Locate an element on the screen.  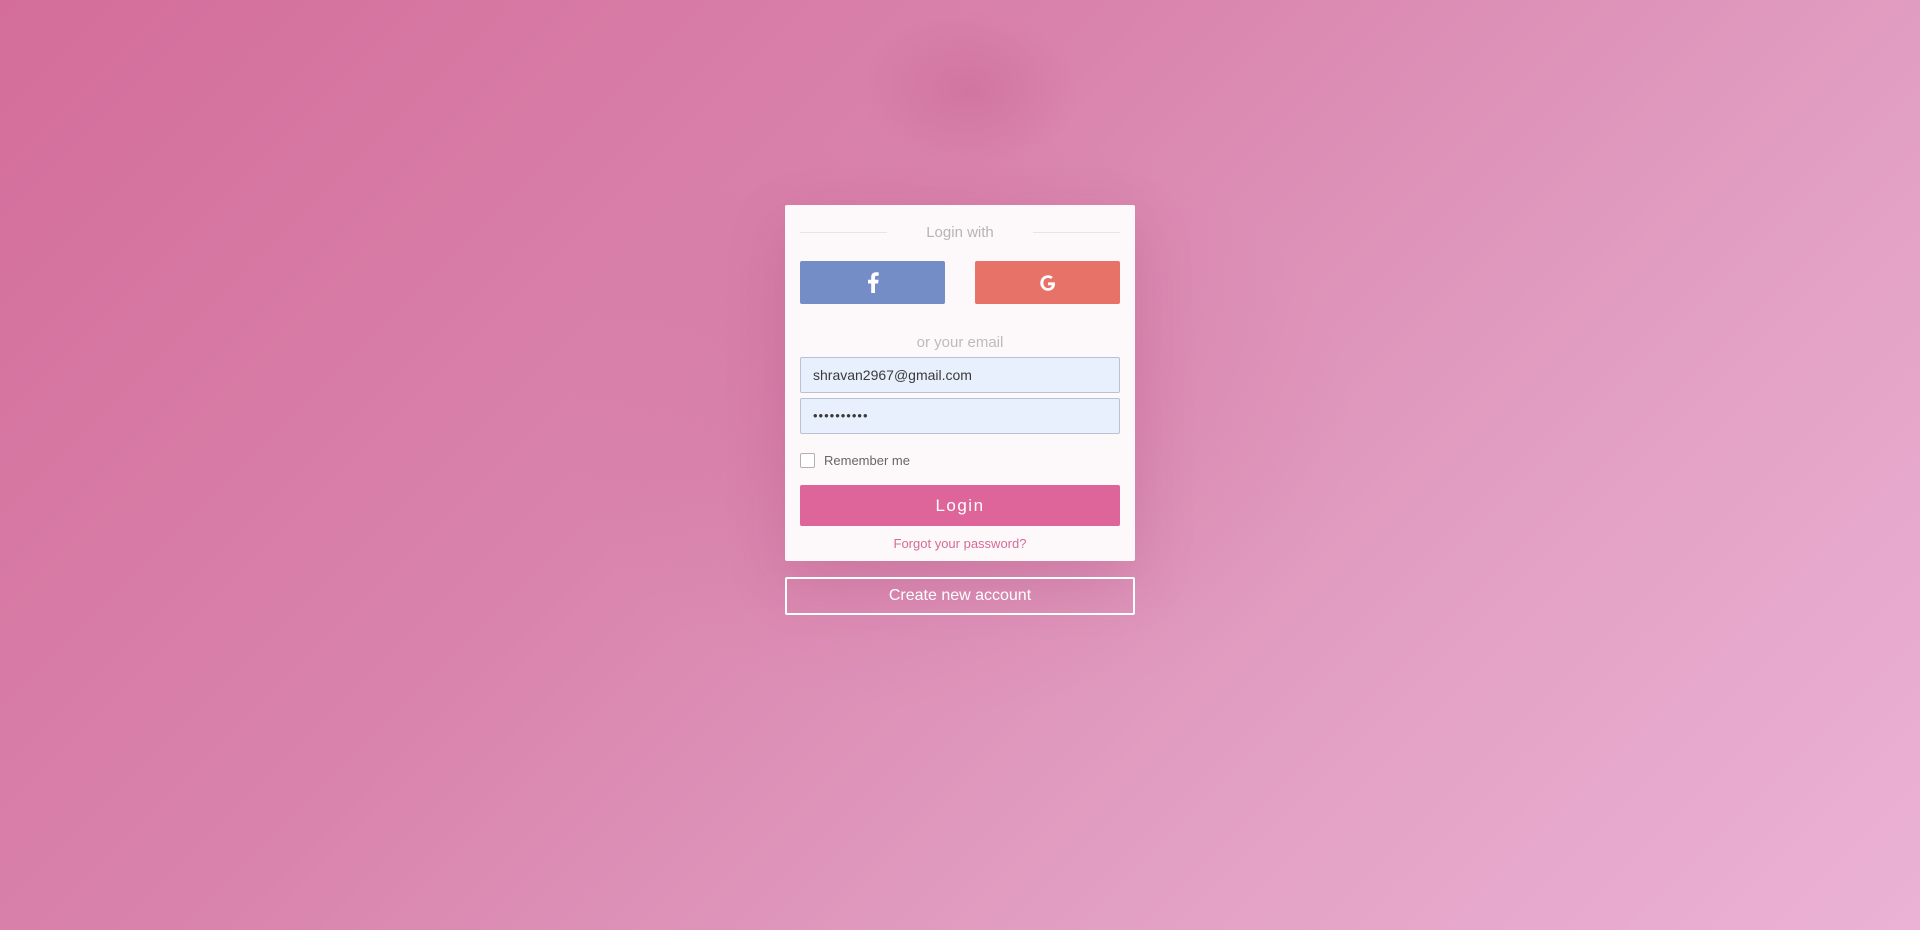
forgot-password-link: Forgot your password? is located at coordinates (960, 543).